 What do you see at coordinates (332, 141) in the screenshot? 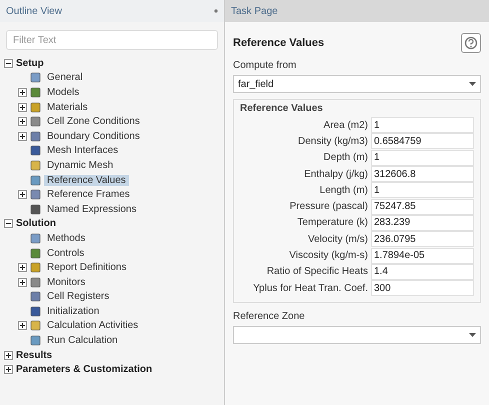
I see `field-label: Density (kg/m3)` at bounding box center [332, 141].